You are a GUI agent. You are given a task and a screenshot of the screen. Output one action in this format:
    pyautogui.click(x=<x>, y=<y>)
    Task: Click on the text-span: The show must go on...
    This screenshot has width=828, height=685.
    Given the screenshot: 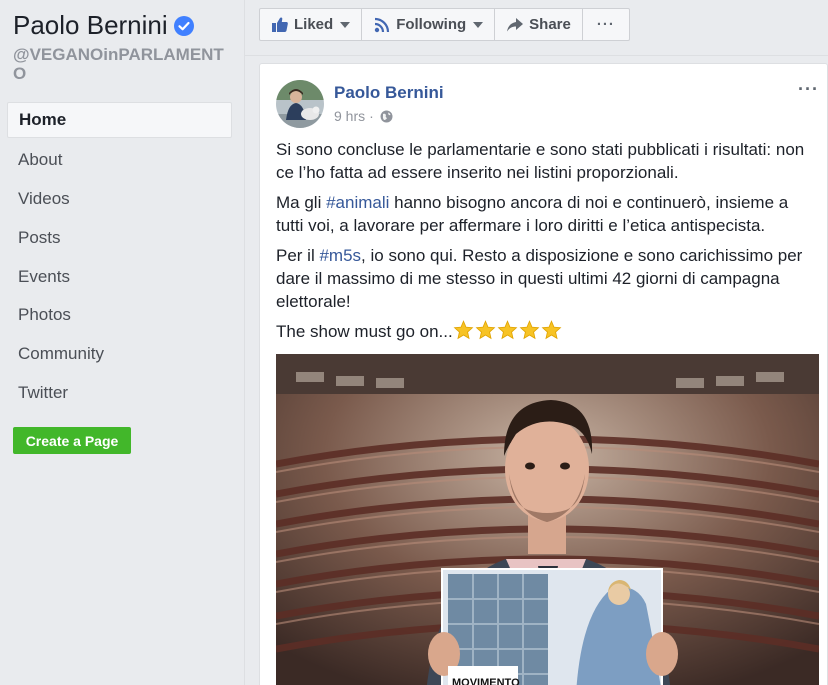 What is the action you would take?
    pyautogui.click(x=364, y=331)
    